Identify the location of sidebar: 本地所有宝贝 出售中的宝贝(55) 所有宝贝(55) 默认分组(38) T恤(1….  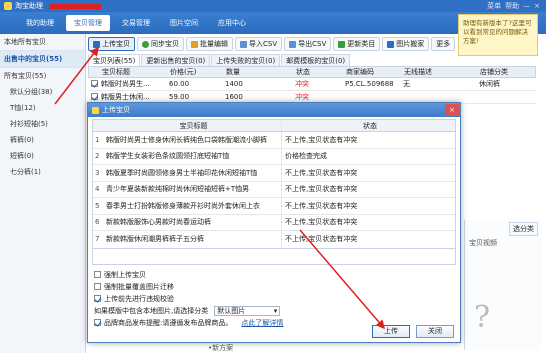
(43, 193).